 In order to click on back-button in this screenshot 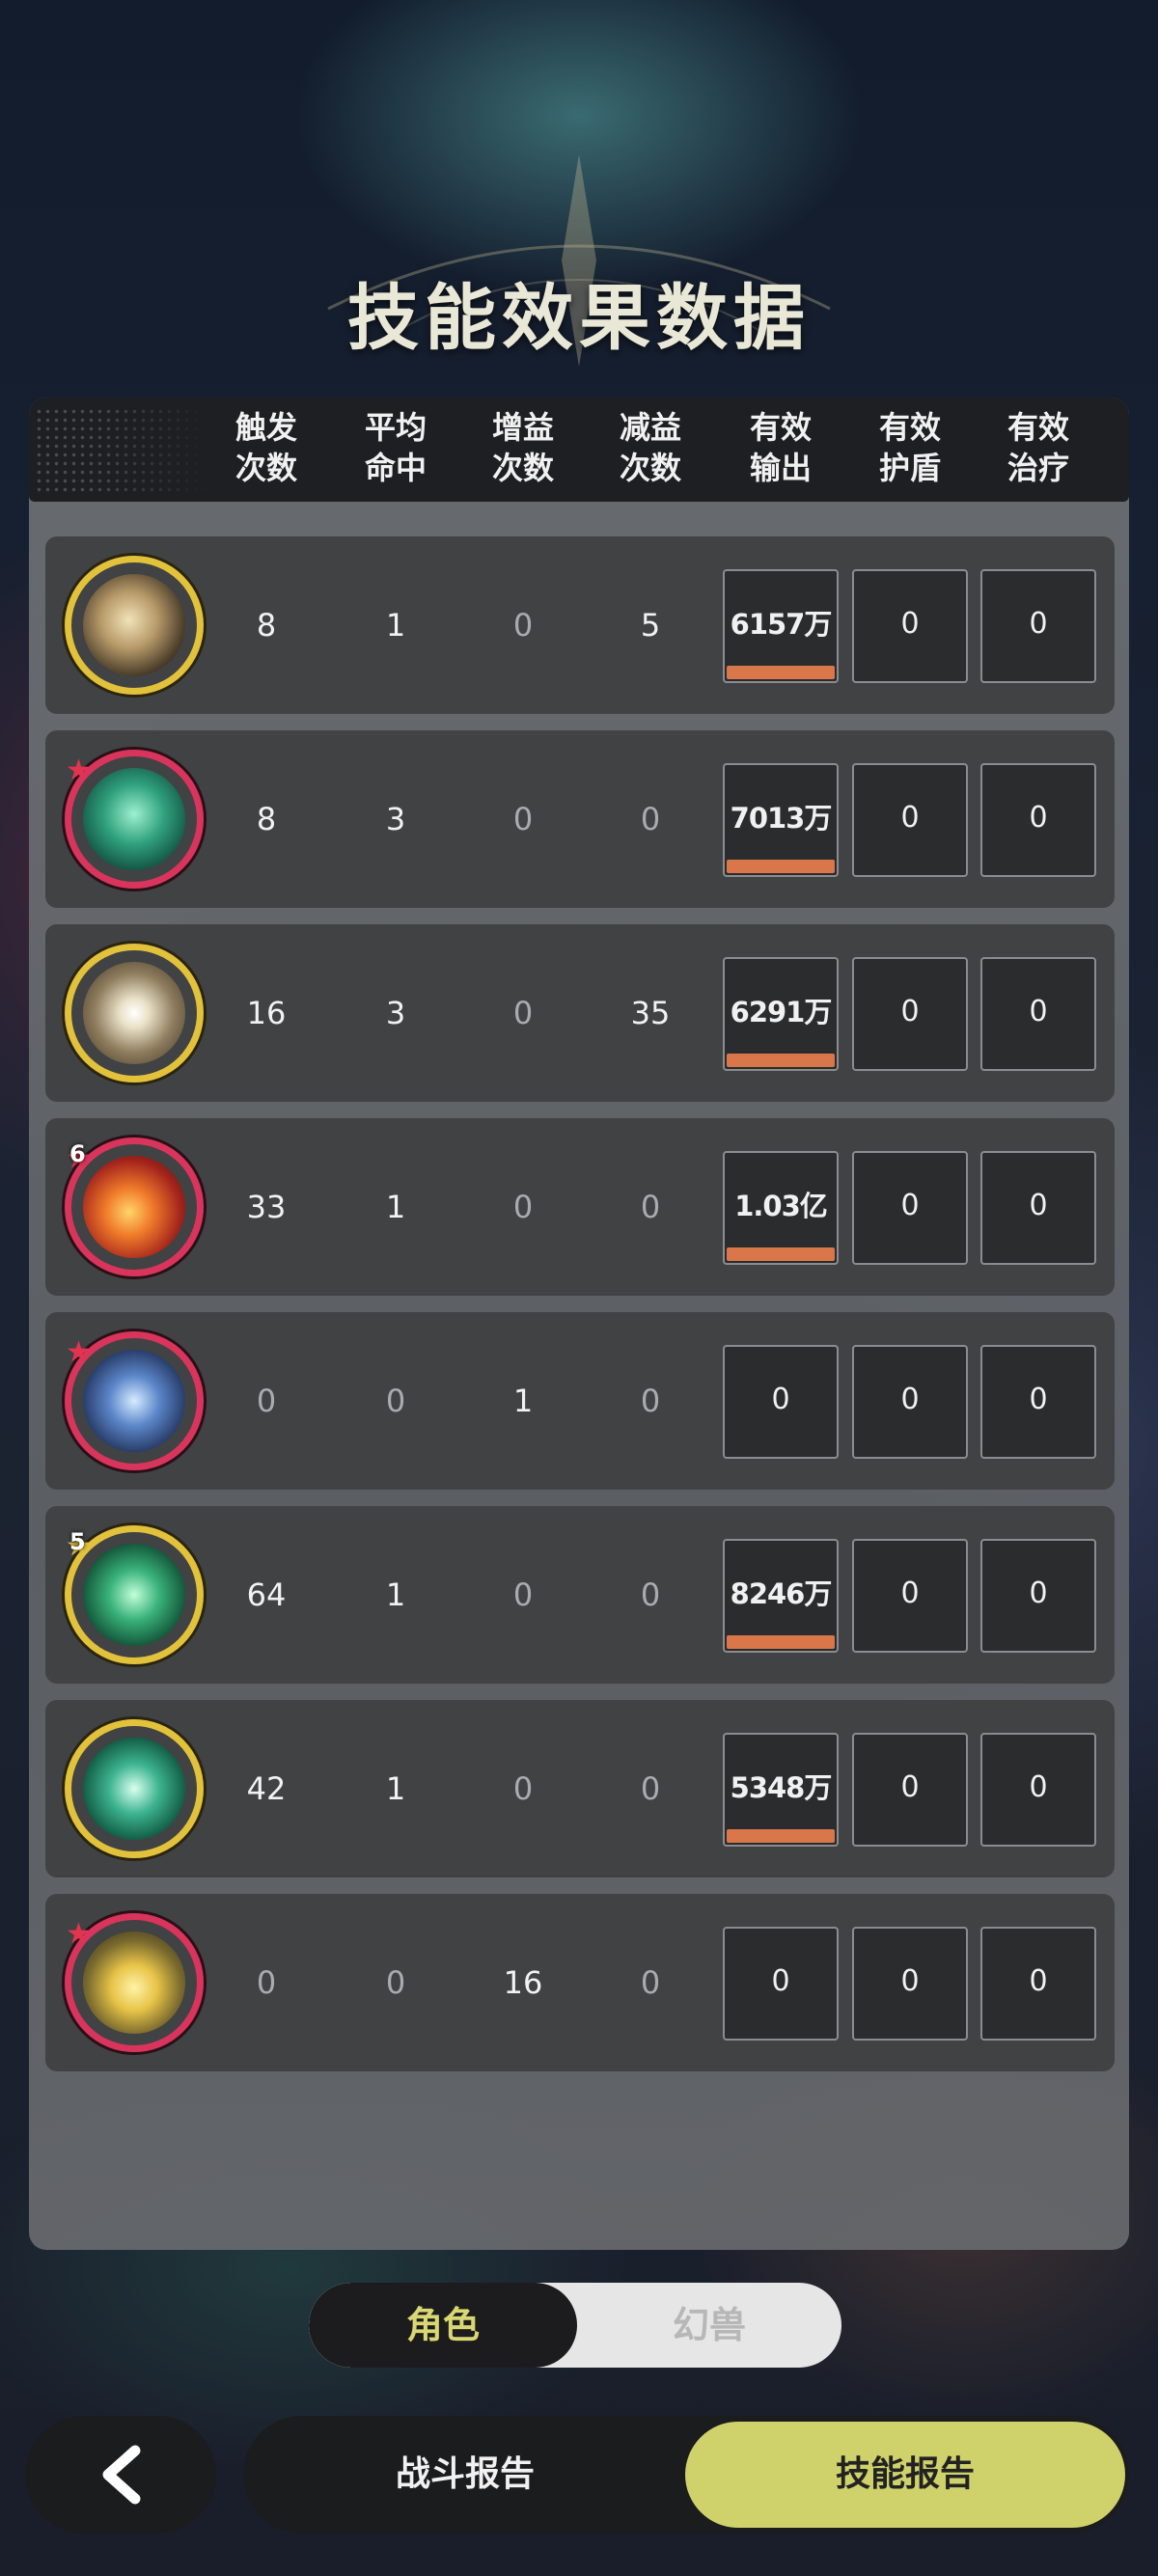, I will do `click(120, 2475)`.